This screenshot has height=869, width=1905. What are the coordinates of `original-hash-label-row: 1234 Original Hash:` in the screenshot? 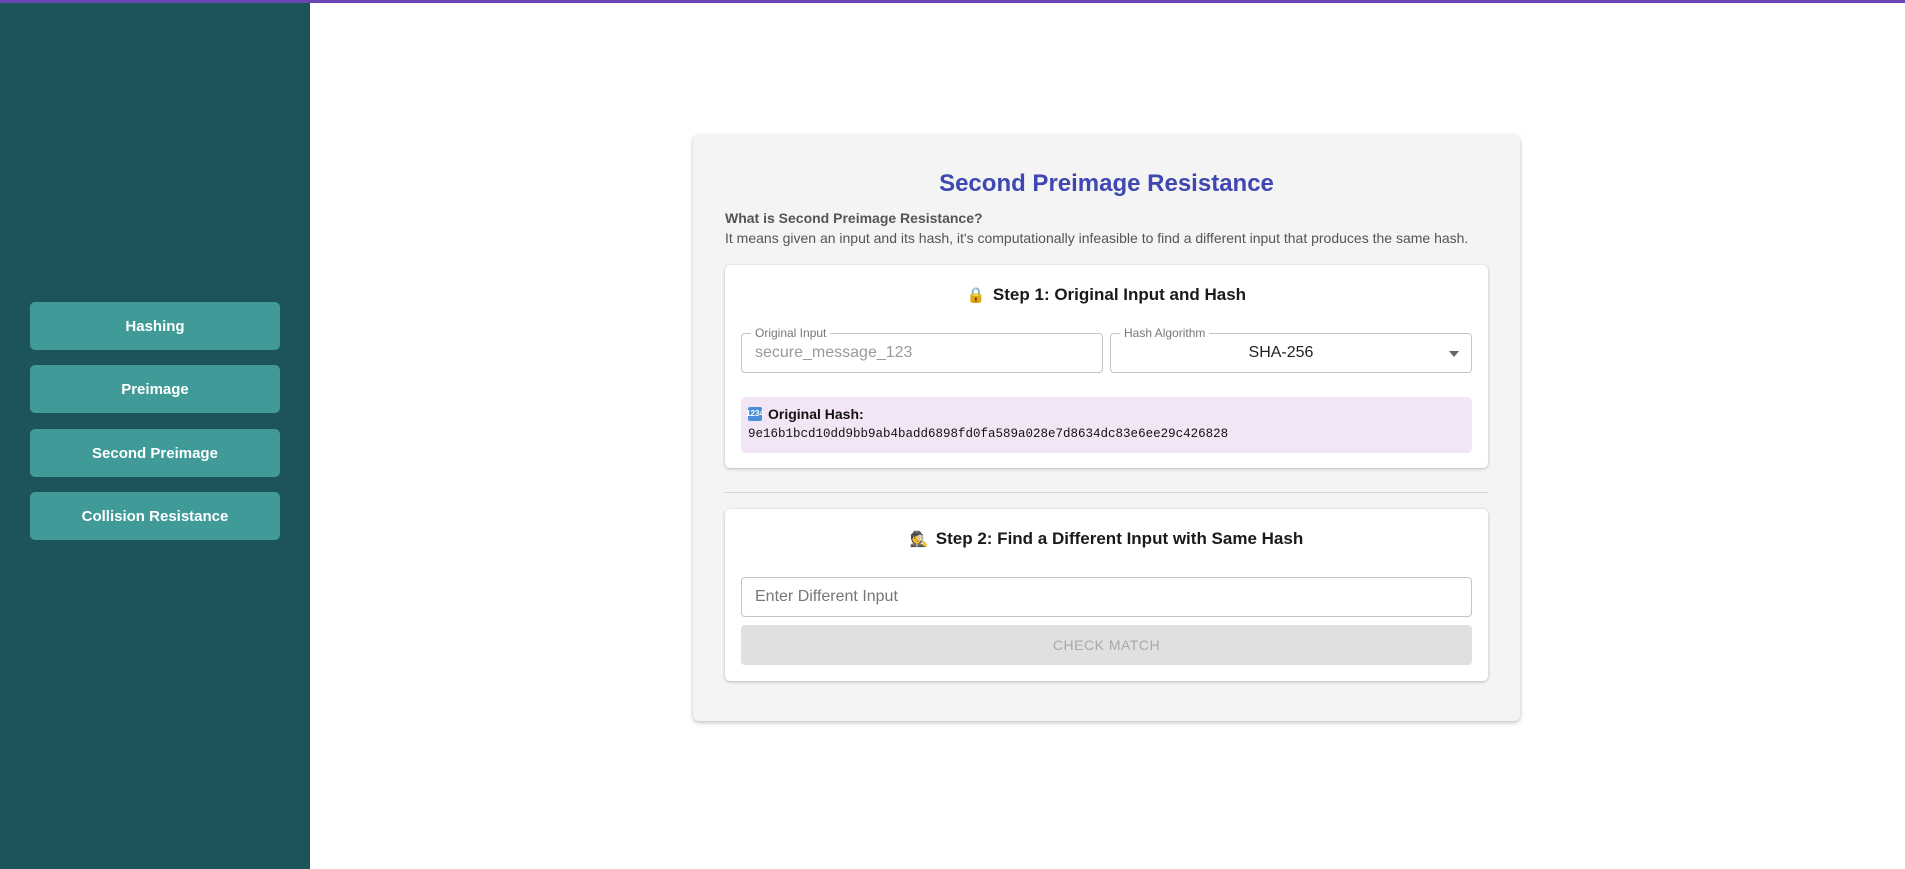 It's located at (805, 414).